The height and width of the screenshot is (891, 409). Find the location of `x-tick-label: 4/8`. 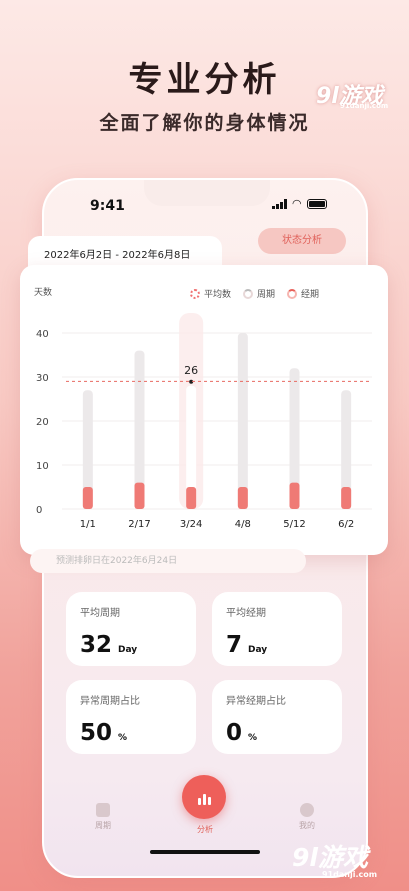

x-tick-label: 4/8 is located at coordinates (243, 524).